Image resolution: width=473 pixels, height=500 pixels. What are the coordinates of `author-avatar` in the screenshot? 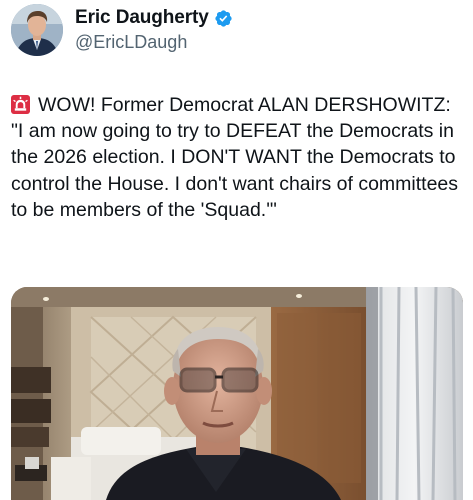 It's located at (37, 30).